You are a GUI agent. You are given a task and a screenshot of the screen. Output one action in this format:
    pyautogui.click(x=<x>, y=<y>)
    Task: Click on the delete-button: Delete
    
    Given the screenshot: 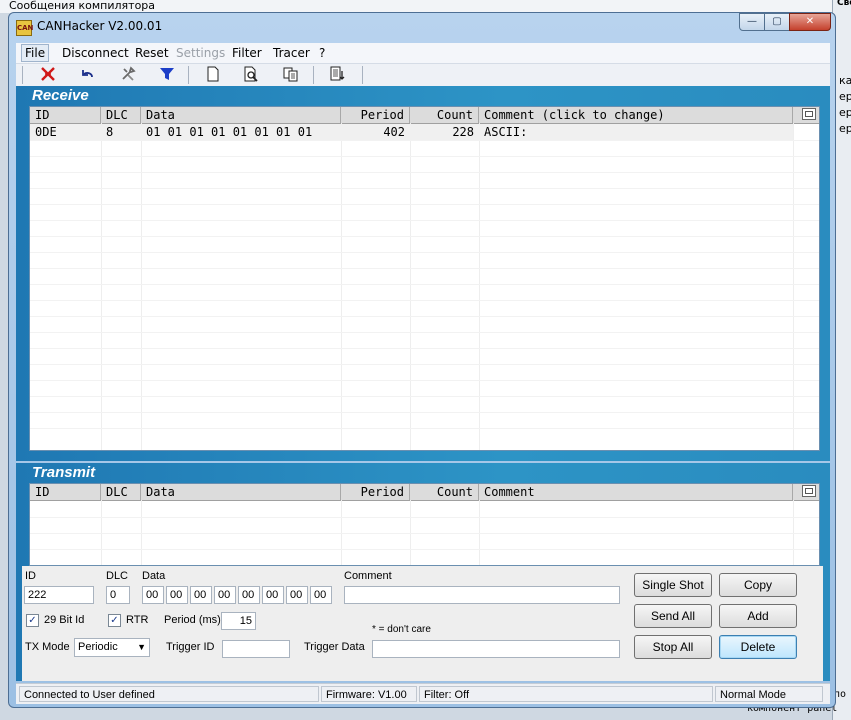 What is the action you would take?
    pyautogui.click(x=758, y=647)
    